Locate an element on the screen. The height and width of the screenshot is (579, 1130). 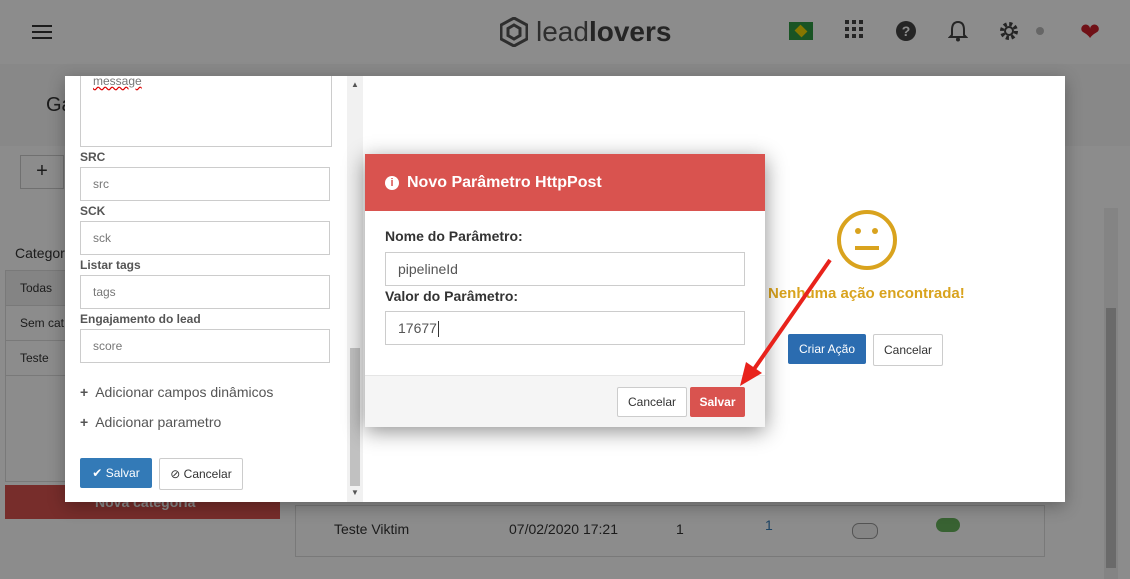
score-input: score is located at coordinates (205, 346).